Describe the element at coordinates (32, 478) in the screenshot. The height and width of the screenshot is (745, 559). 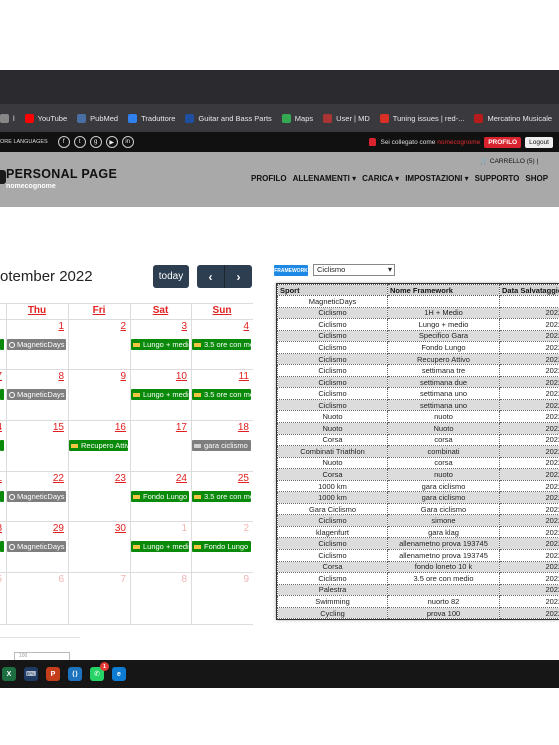
I see `day-number: 22` at that location.